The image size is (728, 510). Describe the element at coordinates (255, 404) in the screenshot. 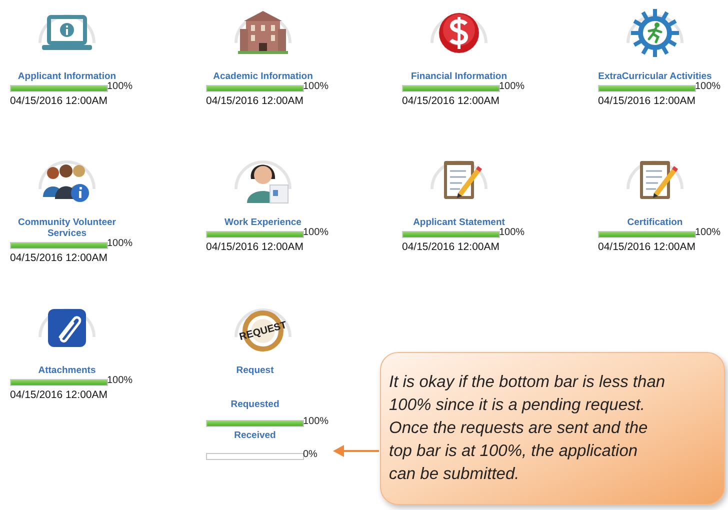

I see `stage-label: Requested` at that location.